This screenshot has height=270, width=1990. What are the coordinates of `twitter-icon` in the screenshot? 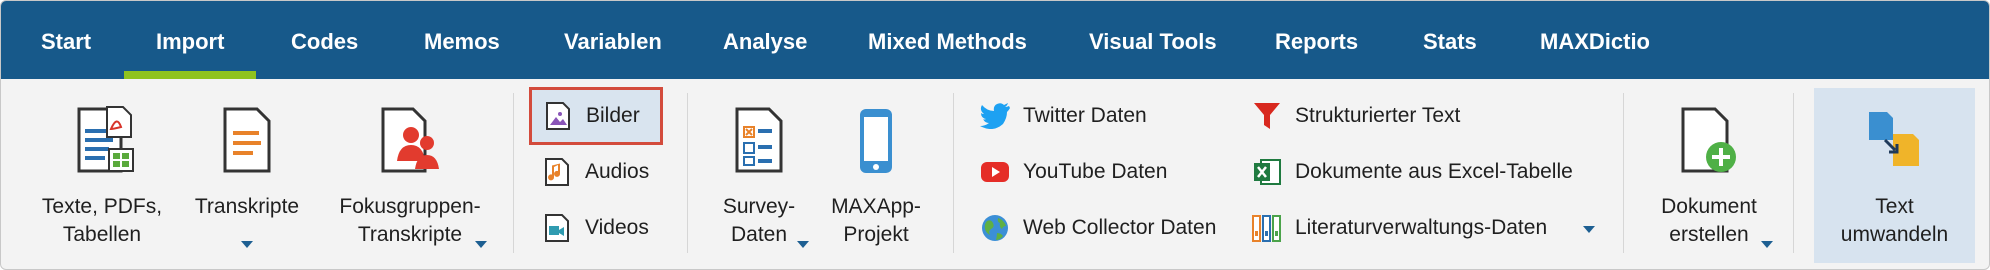 It's located at (995, 116).